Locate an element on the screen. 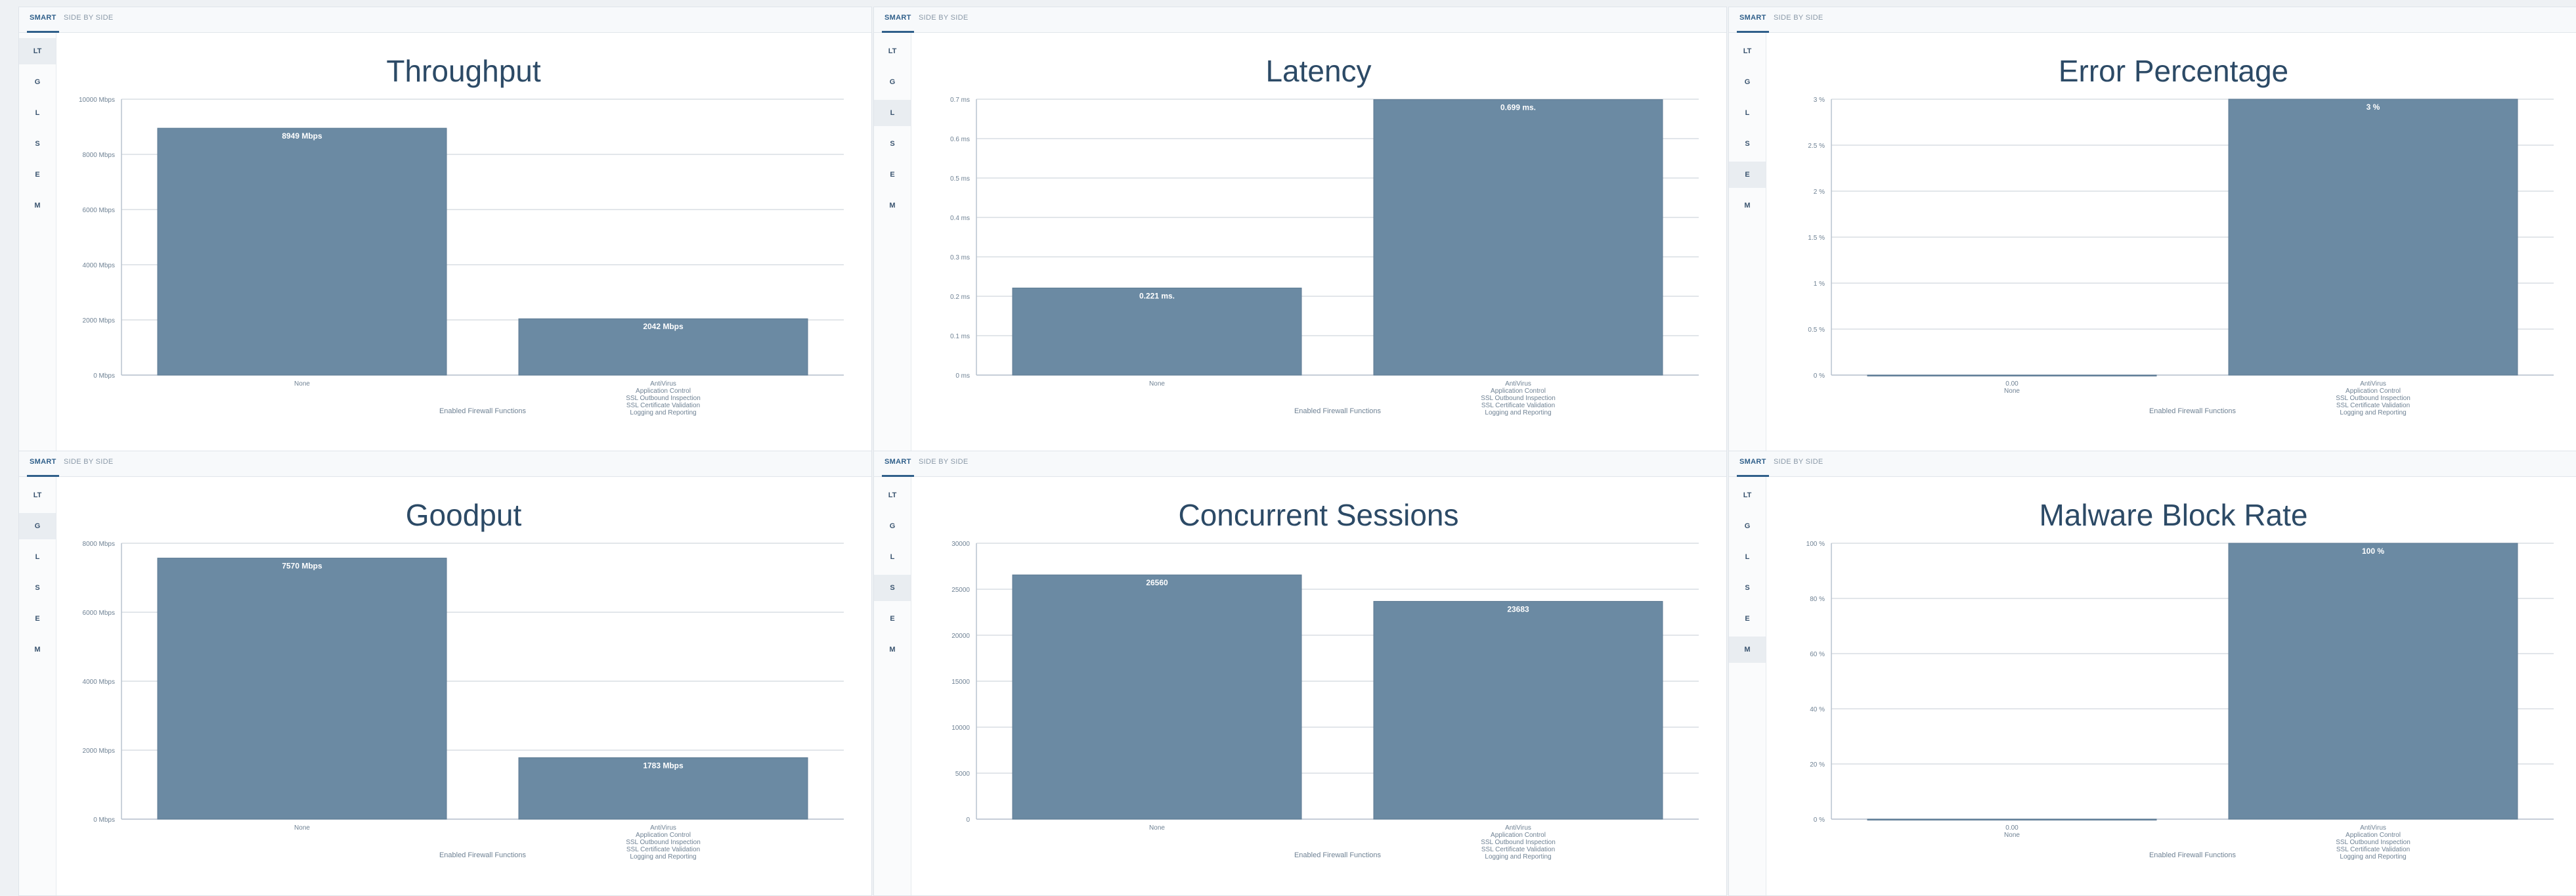 This screenshot has width=2576, height=896. y-tick-label: 80 % is located at coordinates (1818, 599).